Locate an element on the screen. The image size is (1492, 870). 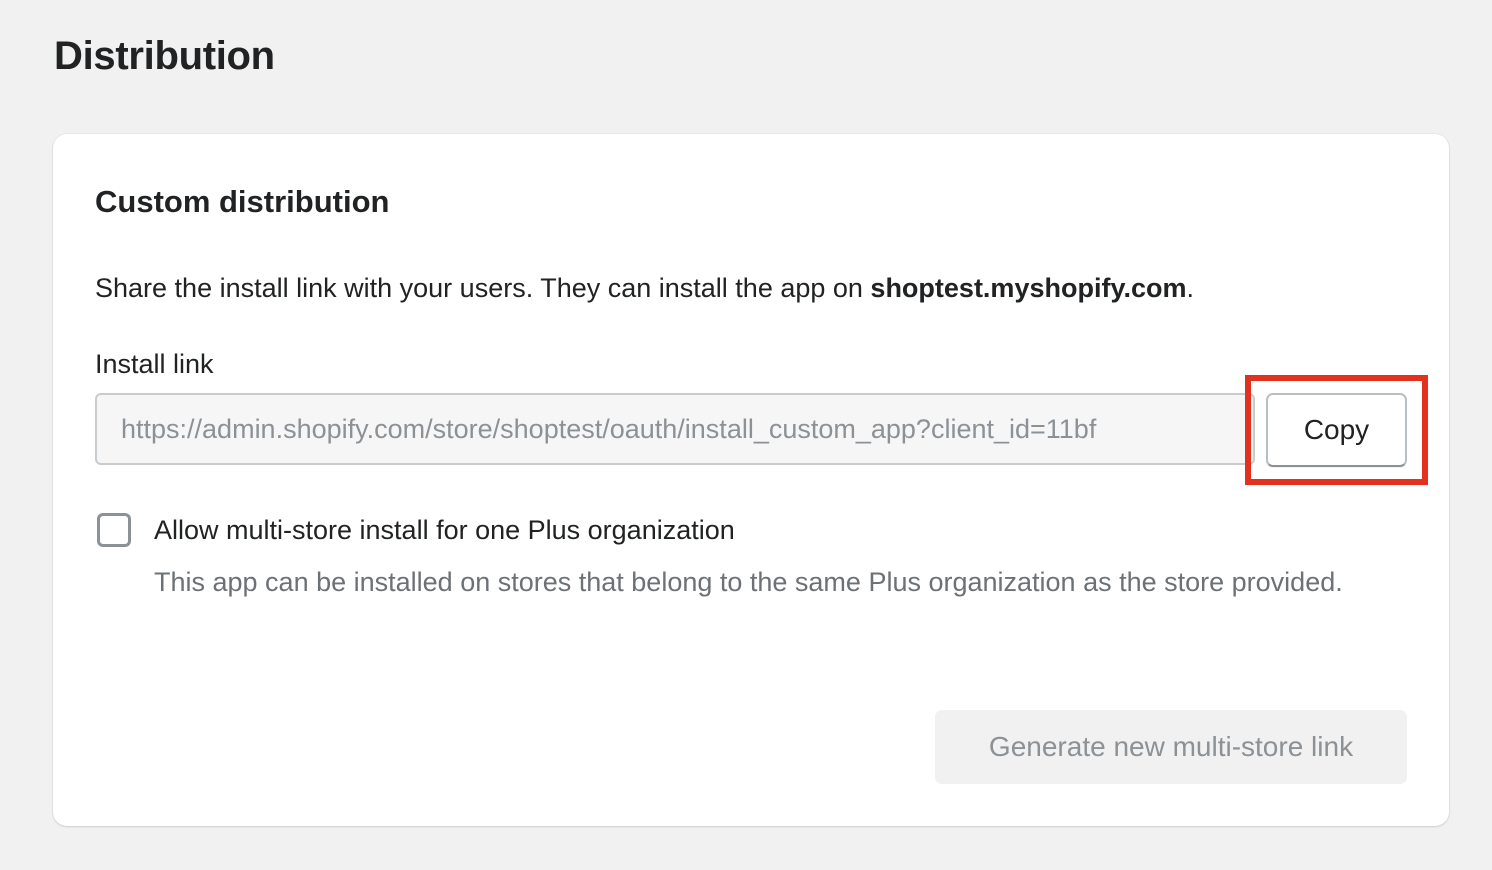
page-title: Distribution is located at coordinates (164, 56).